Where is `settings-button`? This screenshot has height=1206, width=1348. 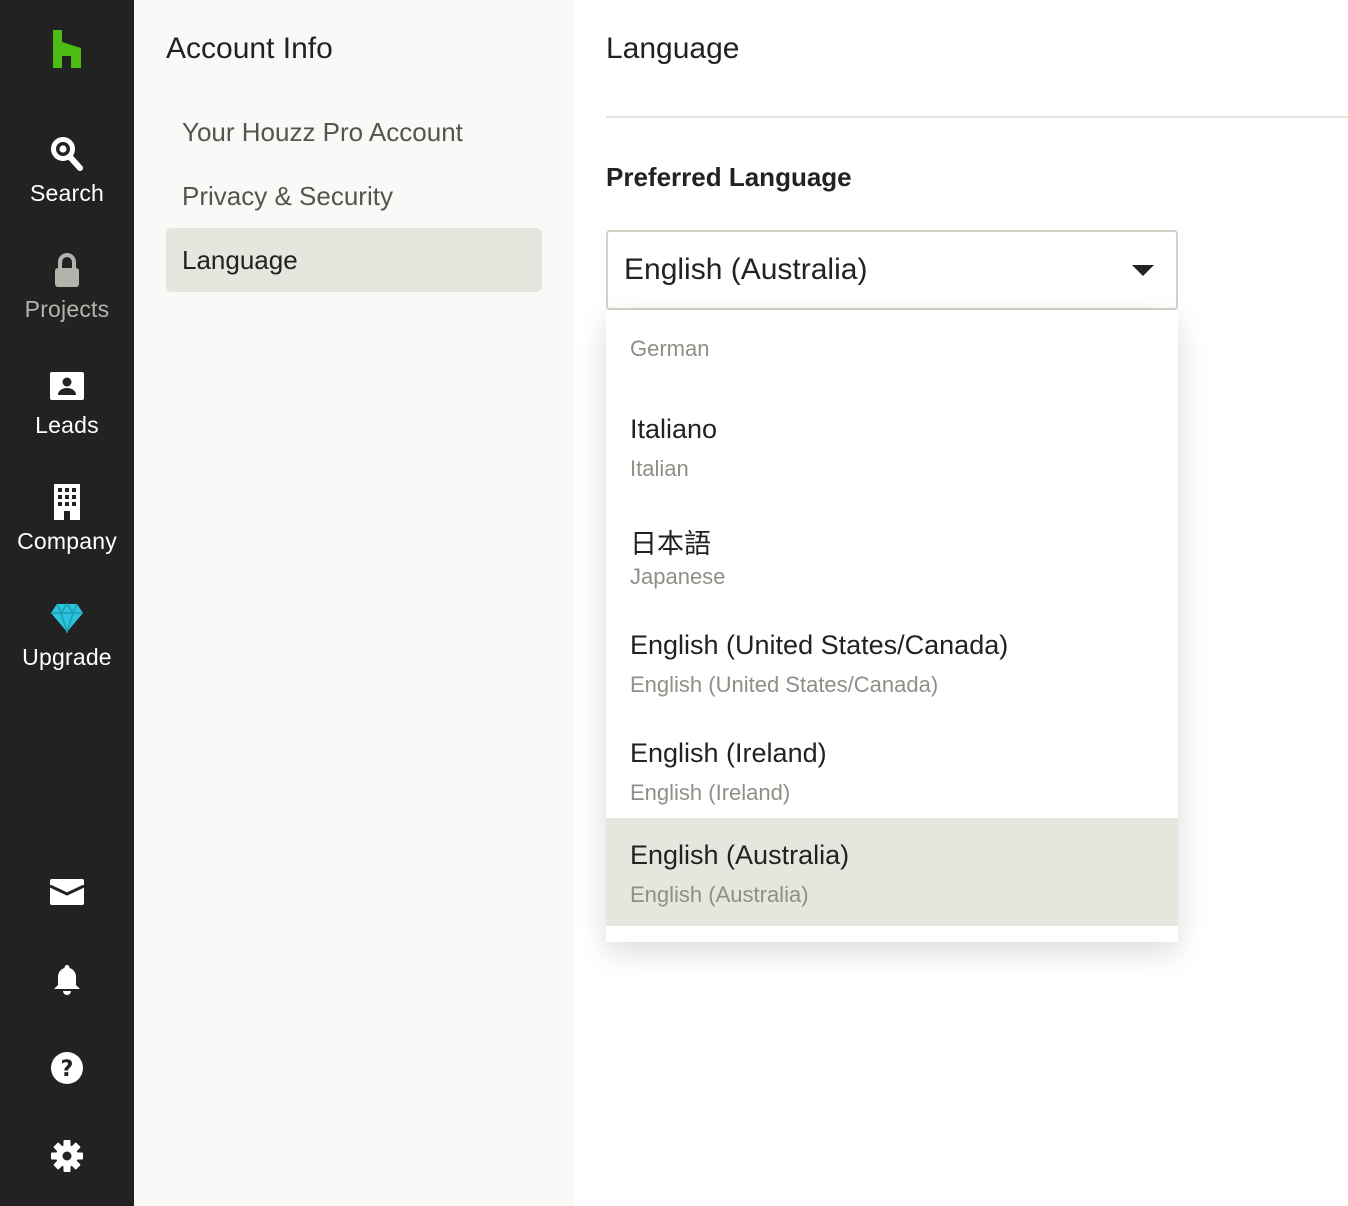
settings-button is located at coordinates (67, 1158).